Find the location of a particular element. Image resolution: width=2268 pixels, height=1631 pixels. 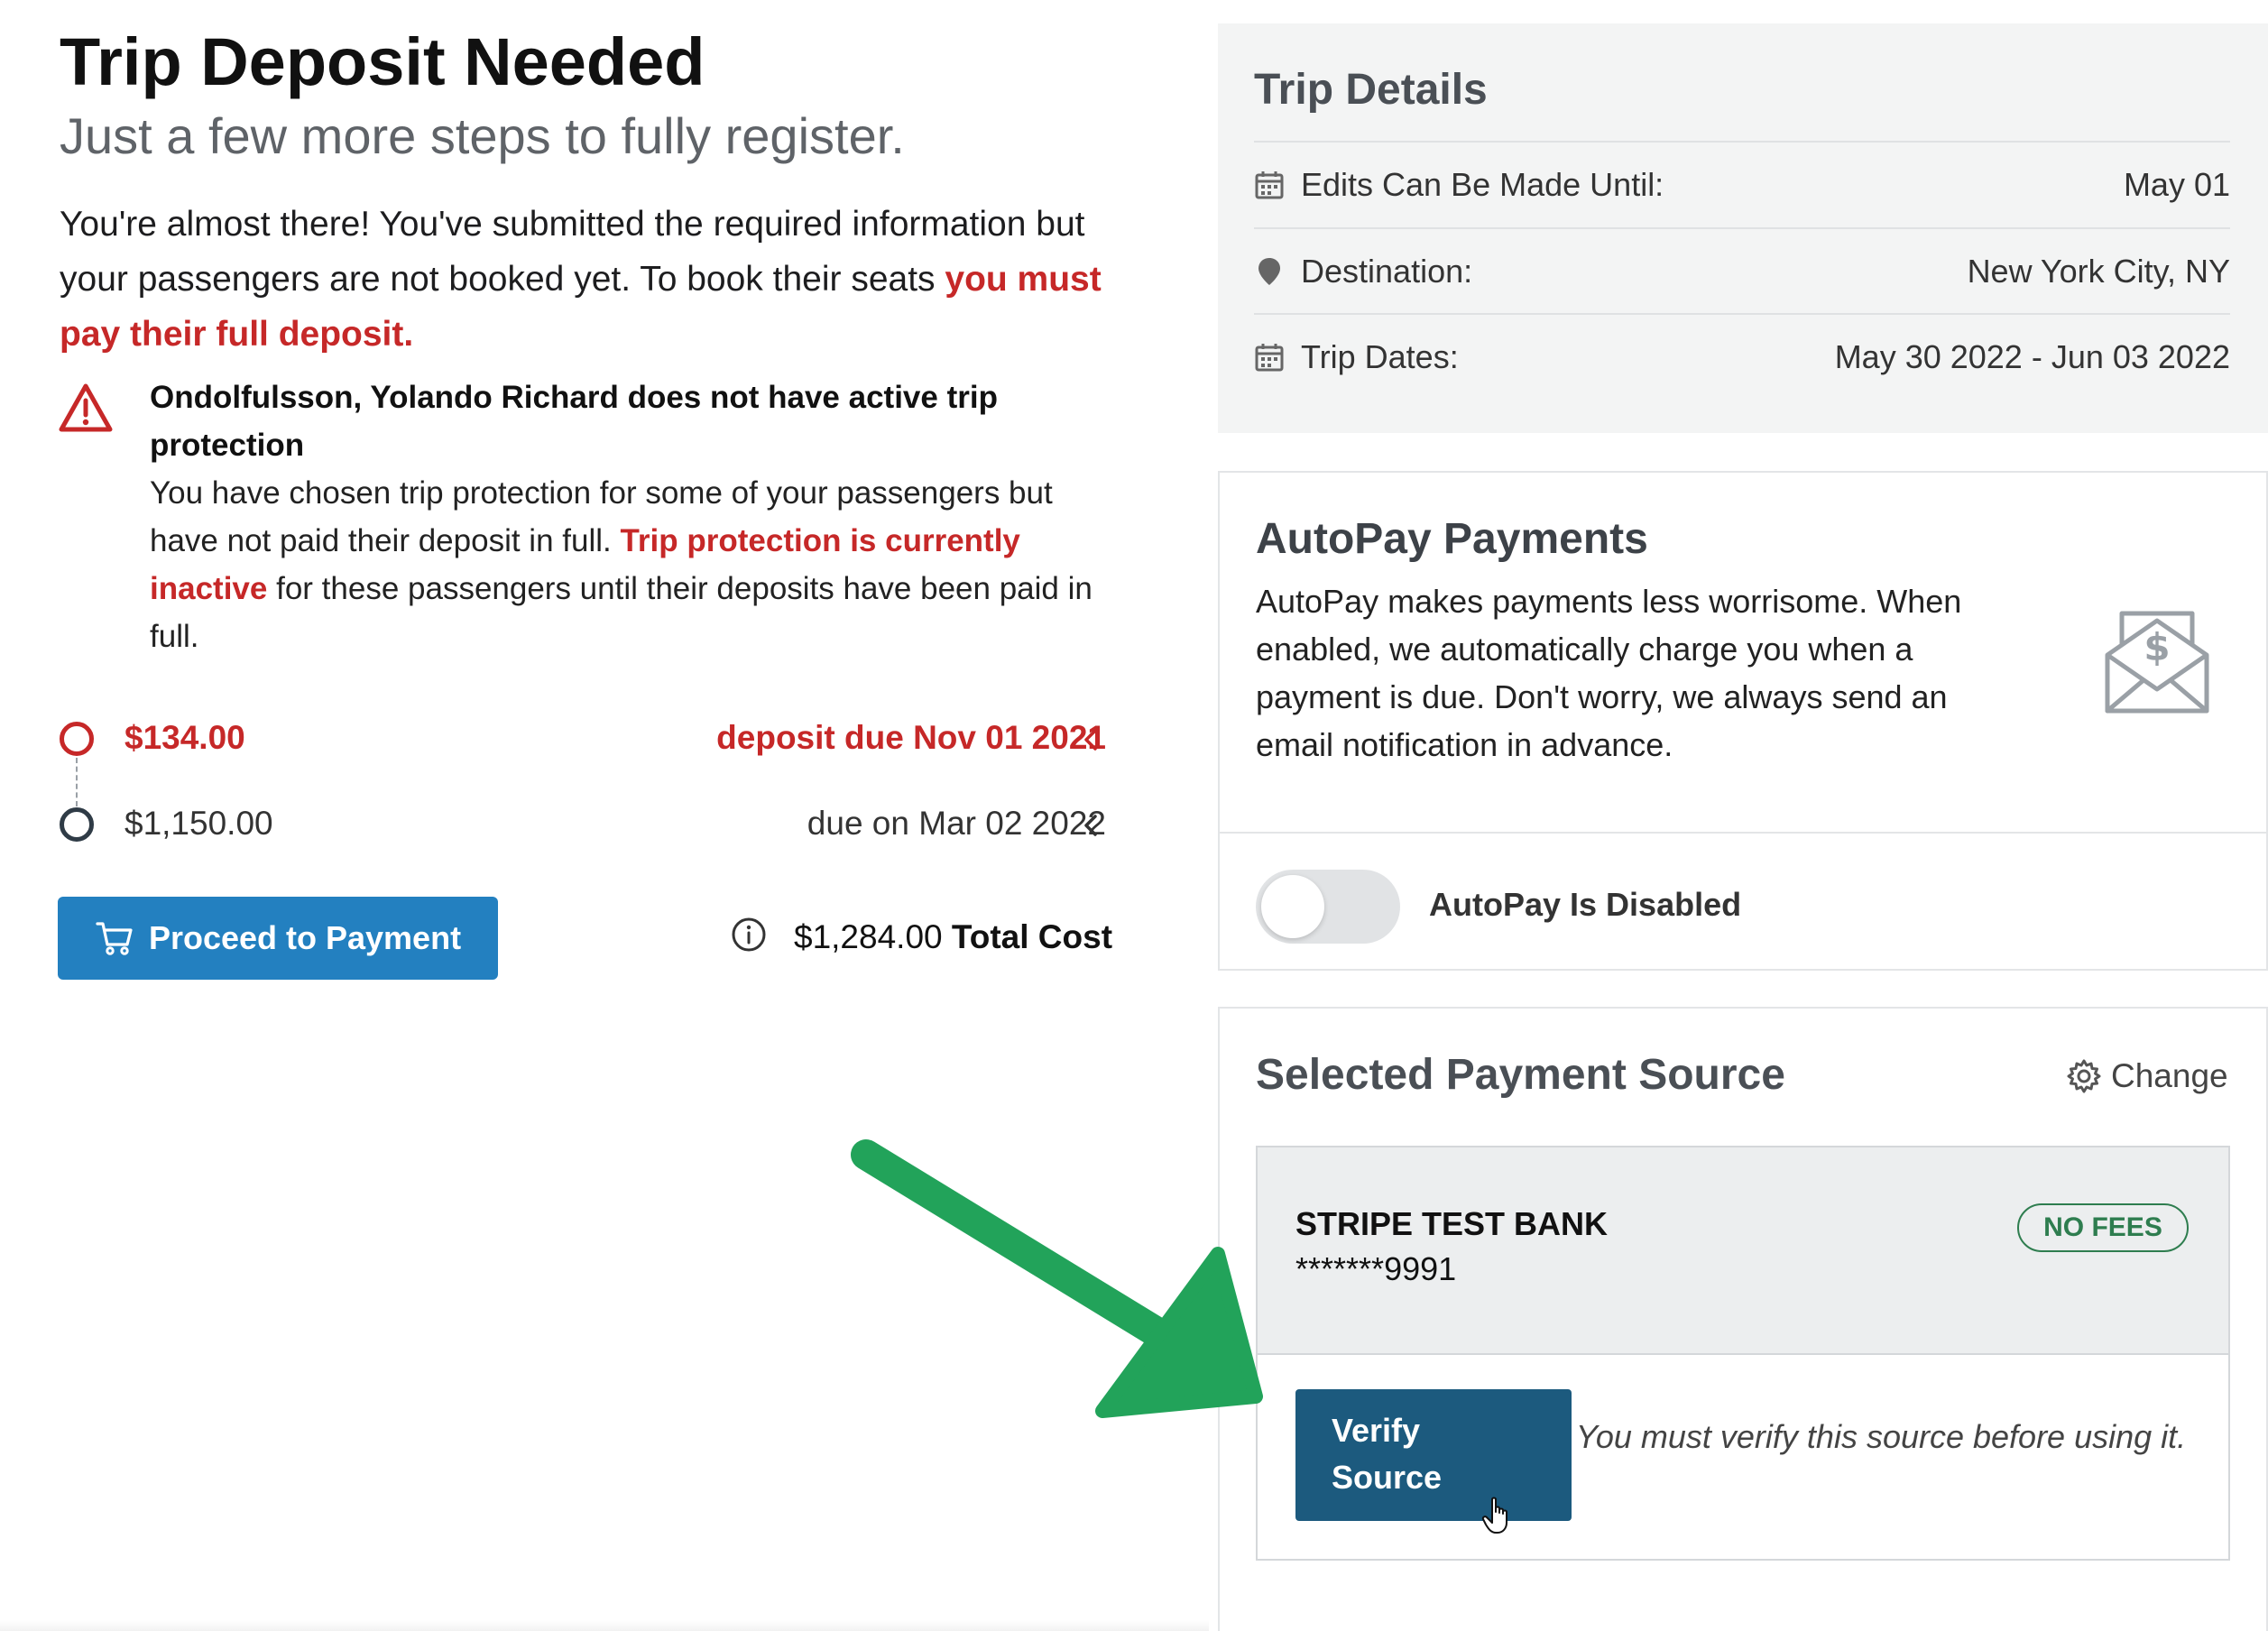

change-source-link: Change is located at coordinates (2147, 1076).